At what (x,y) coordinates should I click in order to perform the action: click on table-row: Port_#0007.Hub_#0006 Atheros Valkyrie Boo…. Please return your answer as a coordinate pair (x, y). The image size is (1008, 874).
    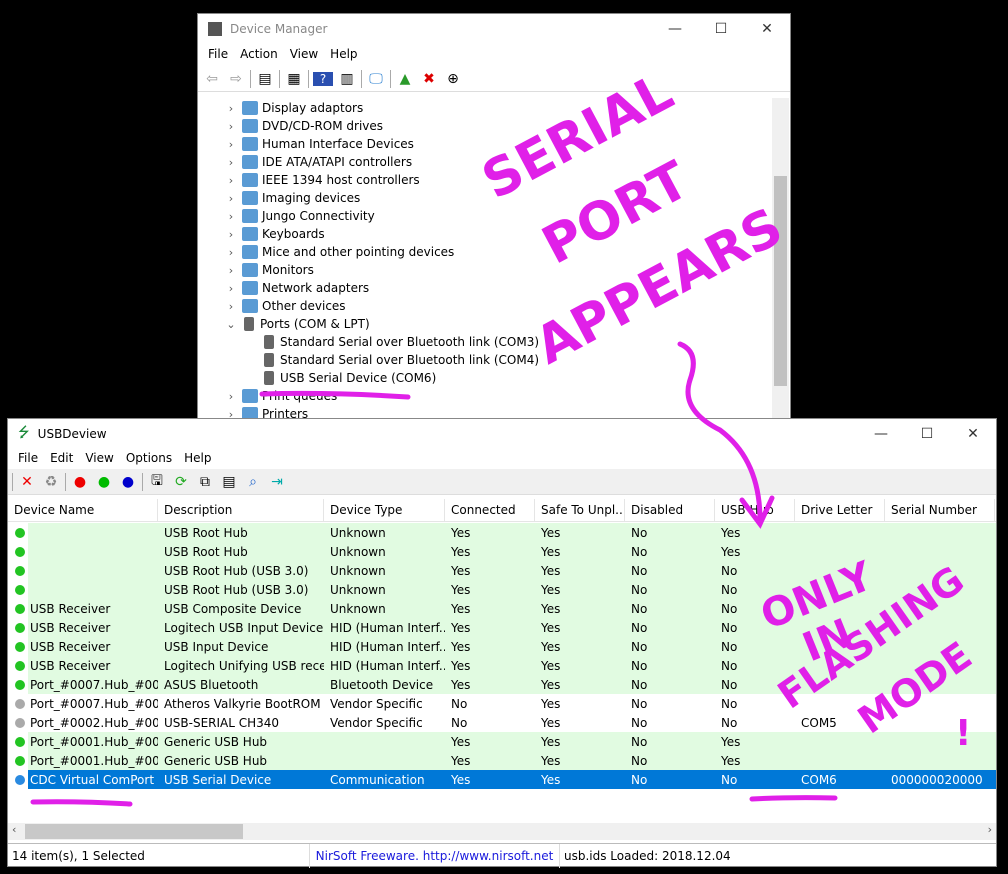
    Looking at the image, I should click on (502, 703).